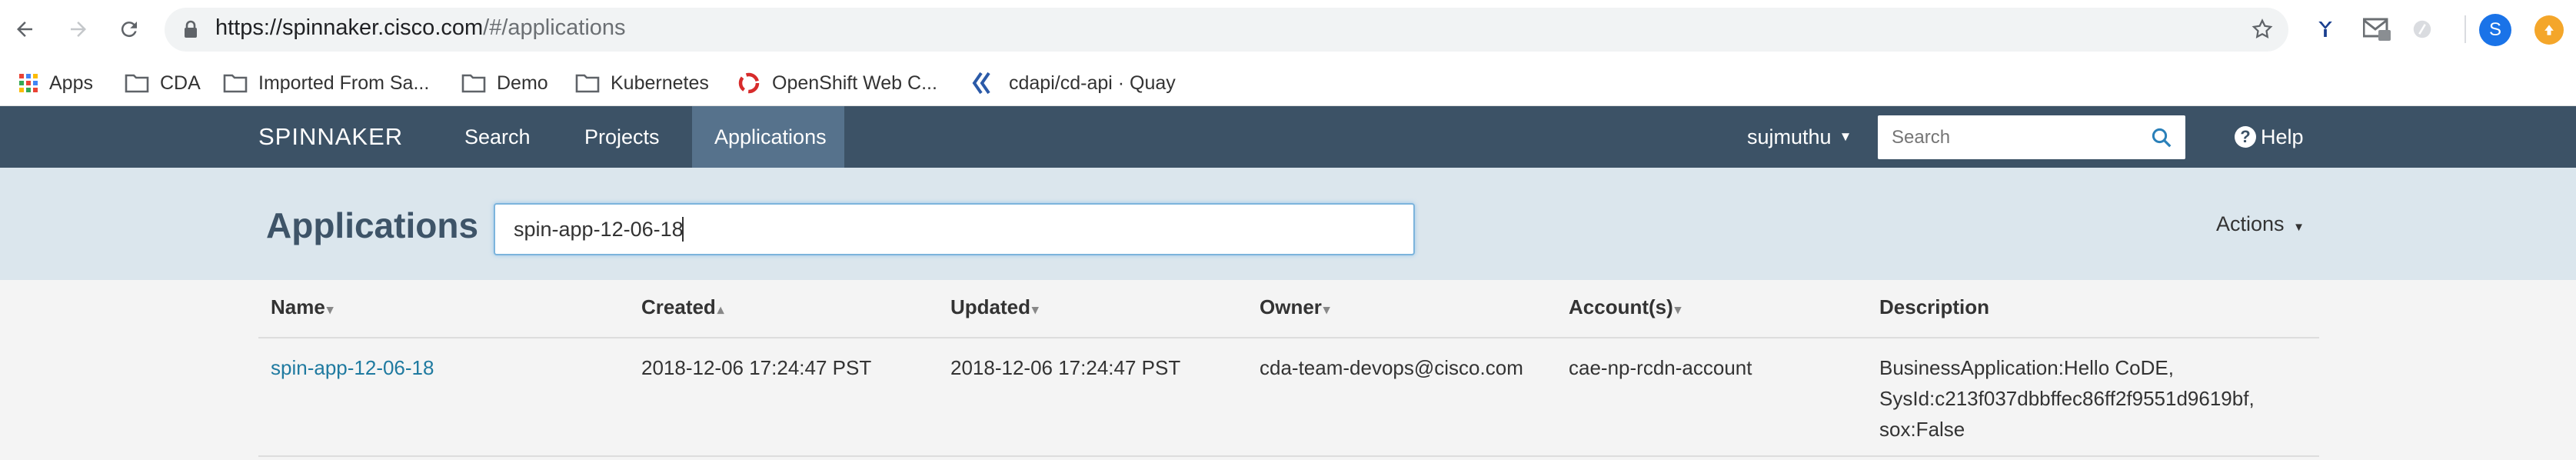 Image resolution: width=2576 pixels, height=460 pixels. What do you see at coordinates (180, 83) in the screenshot?
I see `bookmark-label: CDA` at bounding box center [180, 83].